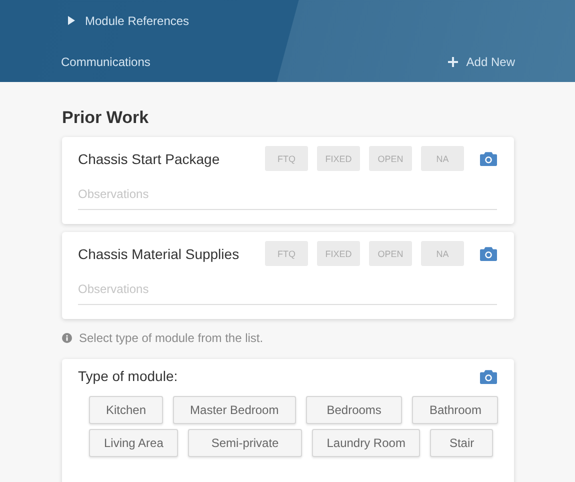 The width and height of the screenshot is (575, 482). I want to click on nav-item: Communications, so click(105, 61).